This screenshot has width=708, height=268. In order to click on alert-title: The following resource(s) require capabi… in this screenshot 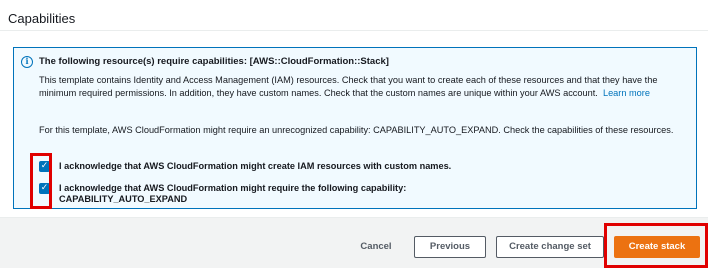, I will do `click(214, 61)`.